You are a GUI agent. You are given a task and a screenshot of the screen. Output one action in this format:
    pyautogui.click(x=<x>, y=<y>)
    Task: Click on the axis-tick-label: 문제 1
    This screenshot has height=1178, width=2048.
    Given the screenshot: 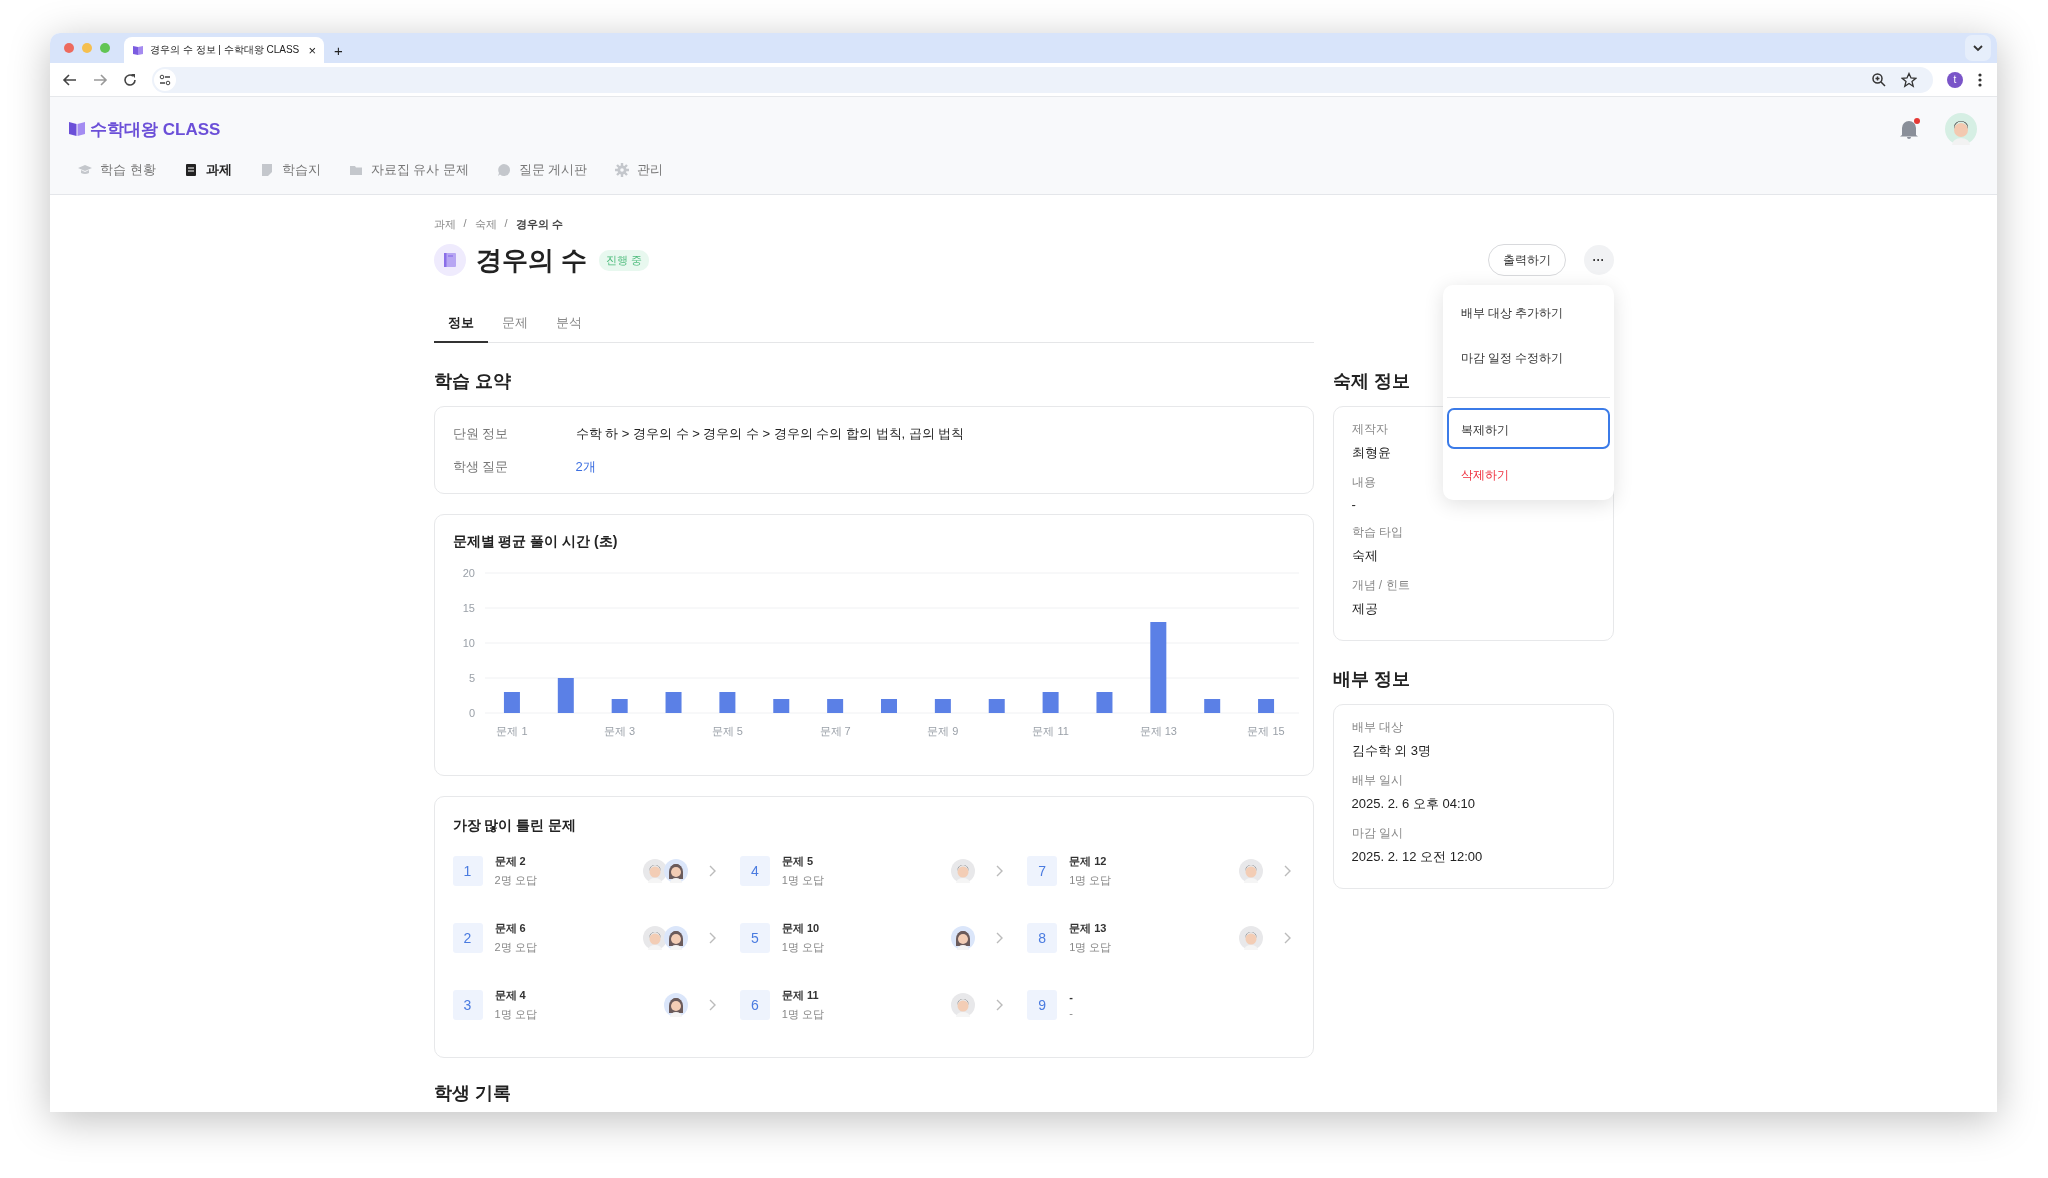 What is the action you would take?
    pyautogui.click(x=511, y=731)
    